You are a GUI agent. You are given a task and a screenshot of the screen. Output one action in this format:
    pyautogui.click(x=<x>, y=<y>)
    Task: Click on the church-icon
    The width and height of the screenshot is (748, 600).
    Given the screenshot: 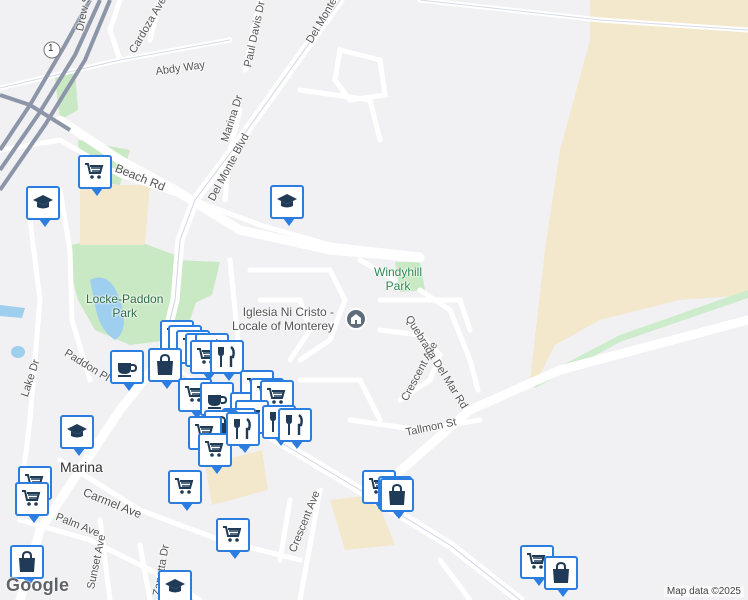 What is the action you would take?
    pyautogui.click(x=356, y=319)
    